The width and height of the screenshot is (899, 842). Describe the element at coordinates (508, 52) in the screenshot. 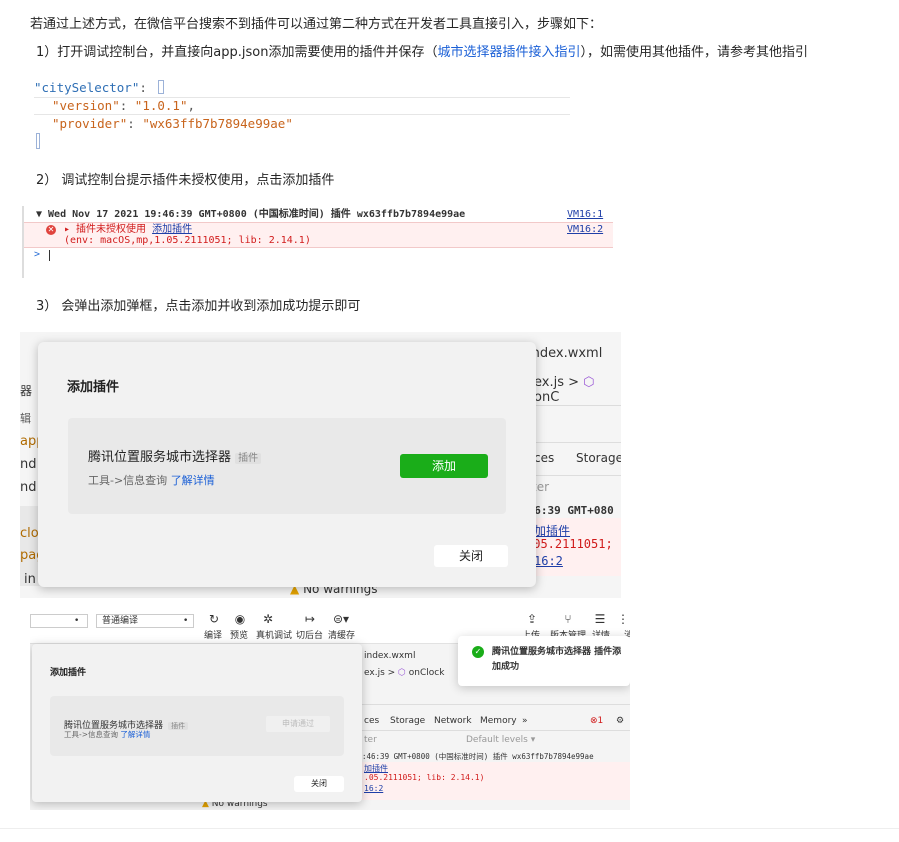

I see `city-selector-guide-link: 城市选择器插件接入指引` at that location.